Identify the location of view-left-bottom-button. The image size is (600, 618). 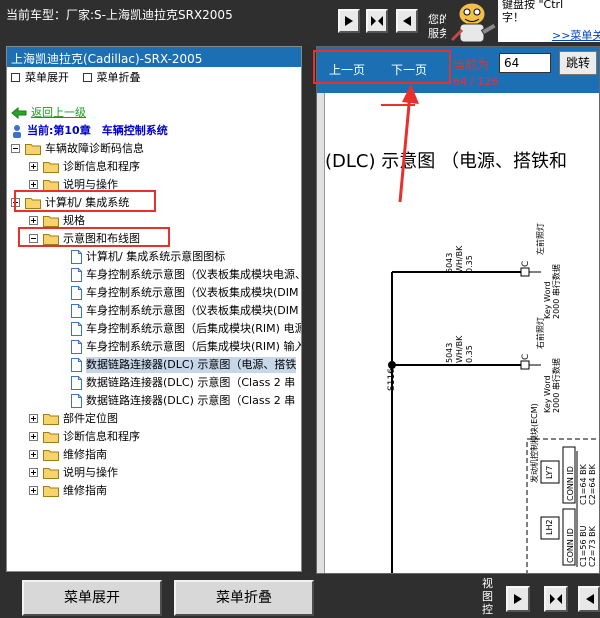
(589, 599).